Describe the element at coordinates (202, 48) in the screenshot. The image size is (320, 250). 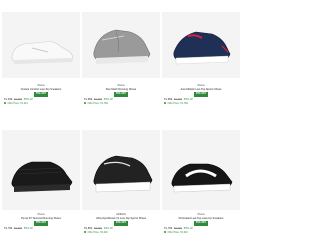
I see `navy-red-sports-shoe-icon` at that location.